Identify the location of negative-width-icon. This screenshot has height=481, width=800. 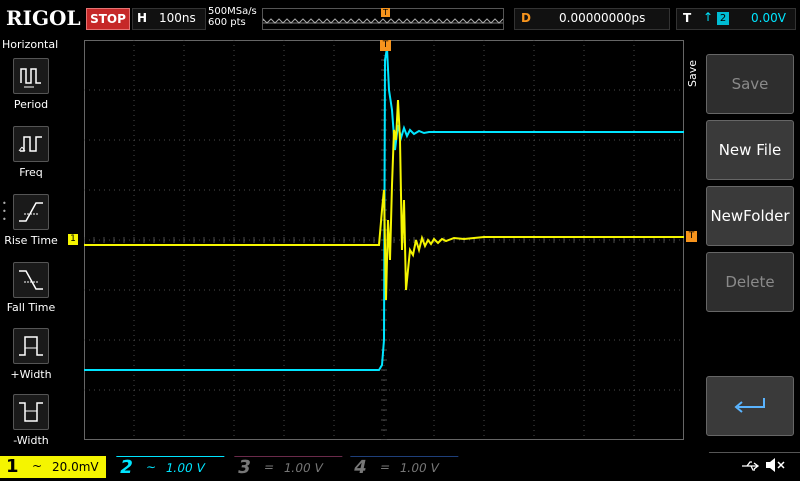
(31, 412).